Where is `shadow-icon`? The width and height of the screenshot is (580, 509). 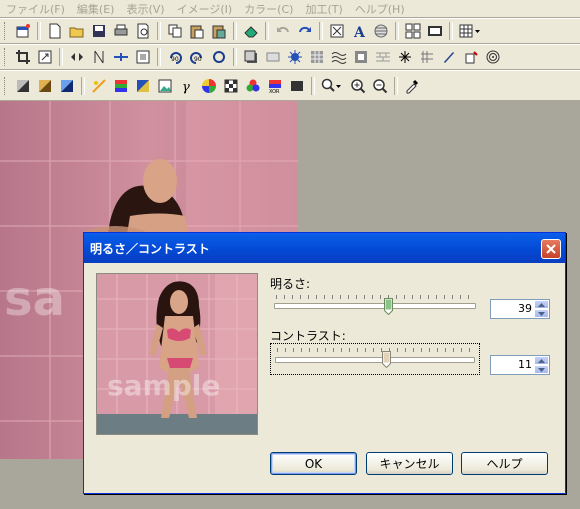
shadow-icon is located at coordinates (250, 57).